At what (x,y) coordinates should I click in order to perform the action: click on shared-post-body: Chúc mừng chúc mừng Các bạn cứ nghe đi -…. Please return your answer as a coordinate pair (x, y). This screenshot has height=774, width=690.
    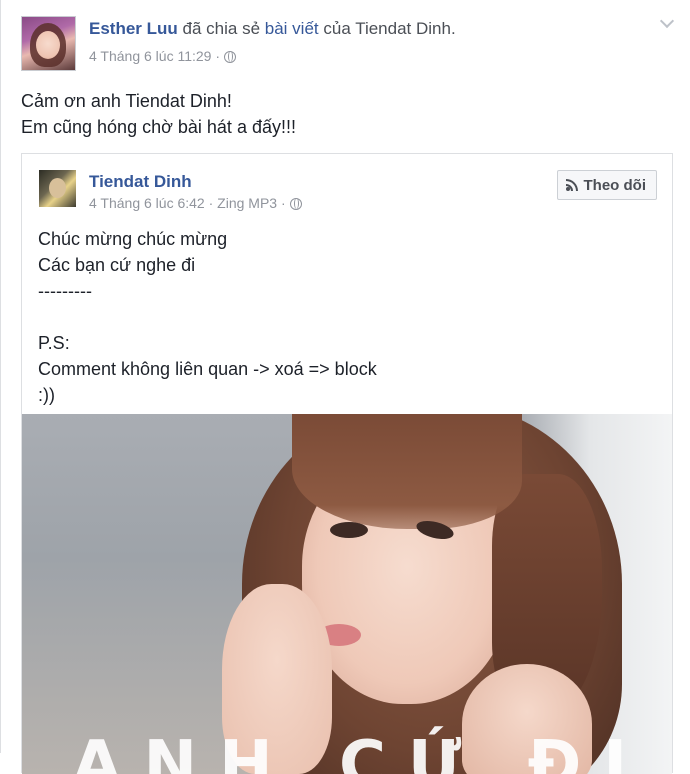
    Looking at the image, I should click on (207, 317).